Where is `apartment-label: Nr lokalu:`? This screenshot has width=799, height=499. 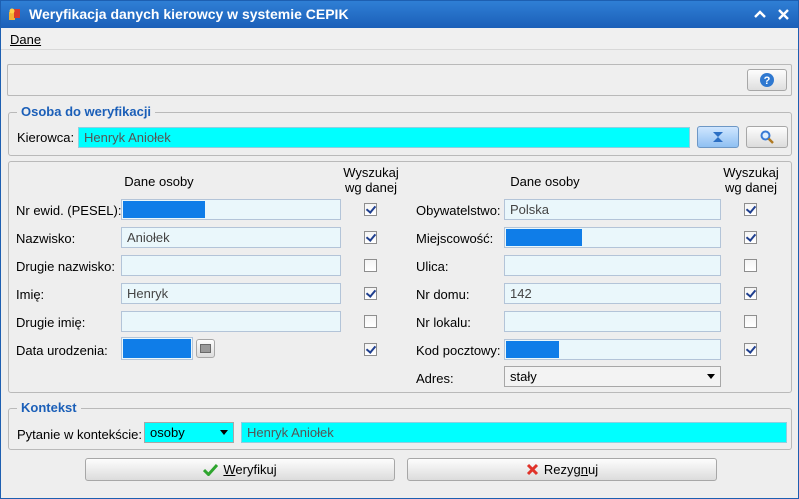 apartment-label: Nr lokalu: is located at coordinates (443, 322).